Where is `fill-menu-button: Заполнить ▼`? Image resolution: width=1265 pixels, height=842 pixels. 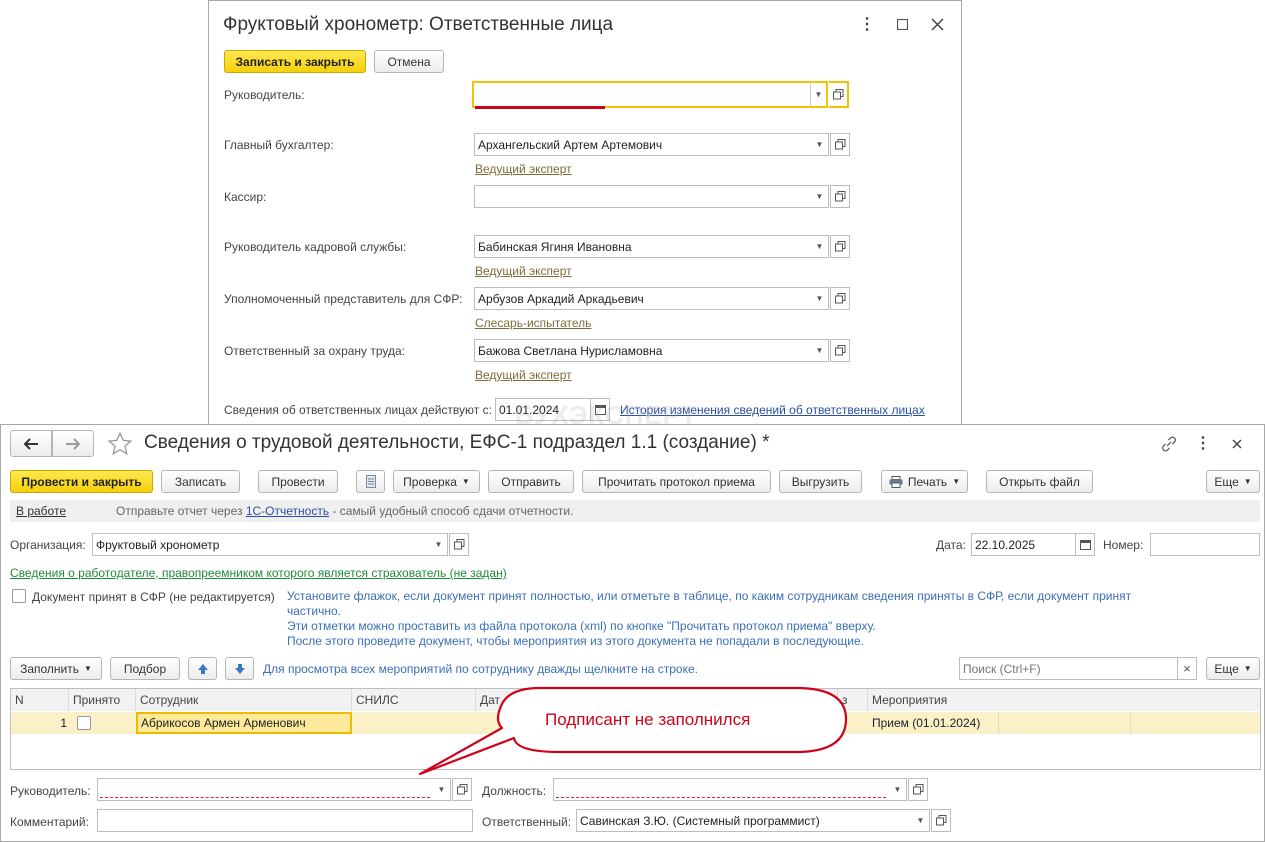 fill-menu-button: Заполнить ▼ is located at coordinates (56, 668).